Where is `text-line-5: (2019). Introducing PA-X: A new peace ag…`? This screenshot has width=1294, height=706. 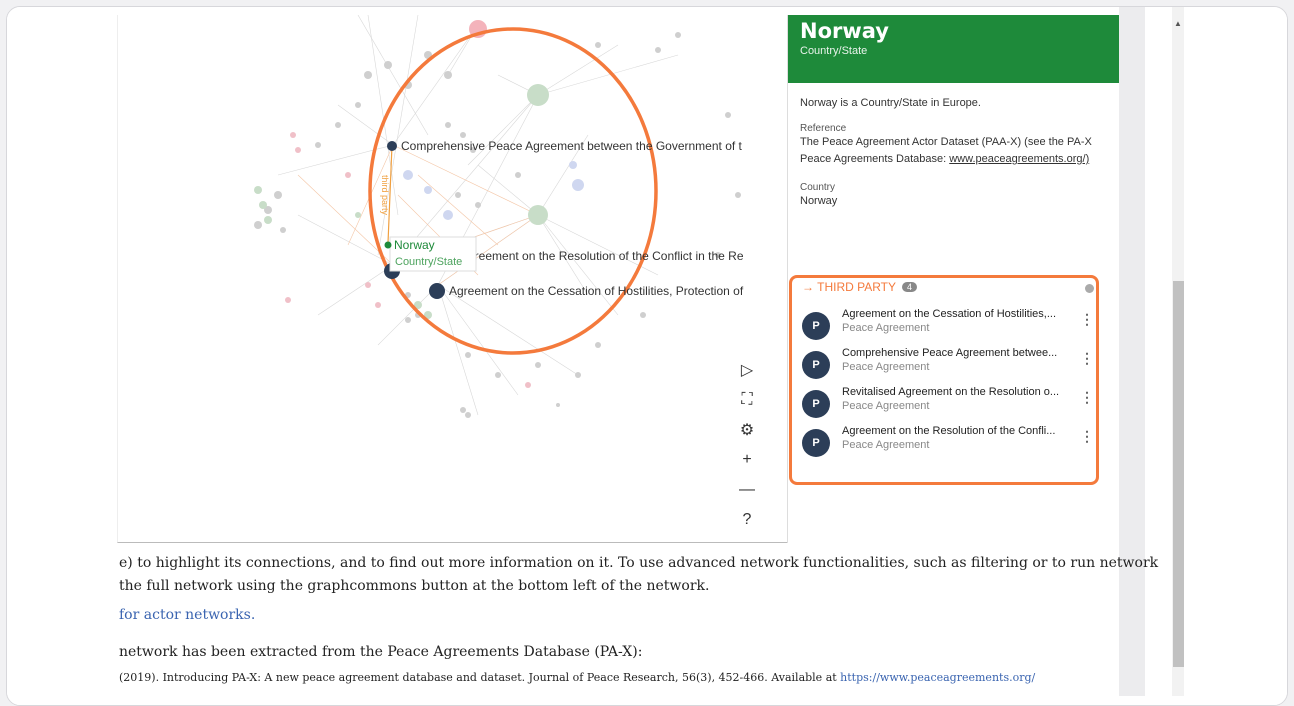
text-line-5: (2019). Introducing PA-X: A new peace ag… is located at coordinates (577, 677).